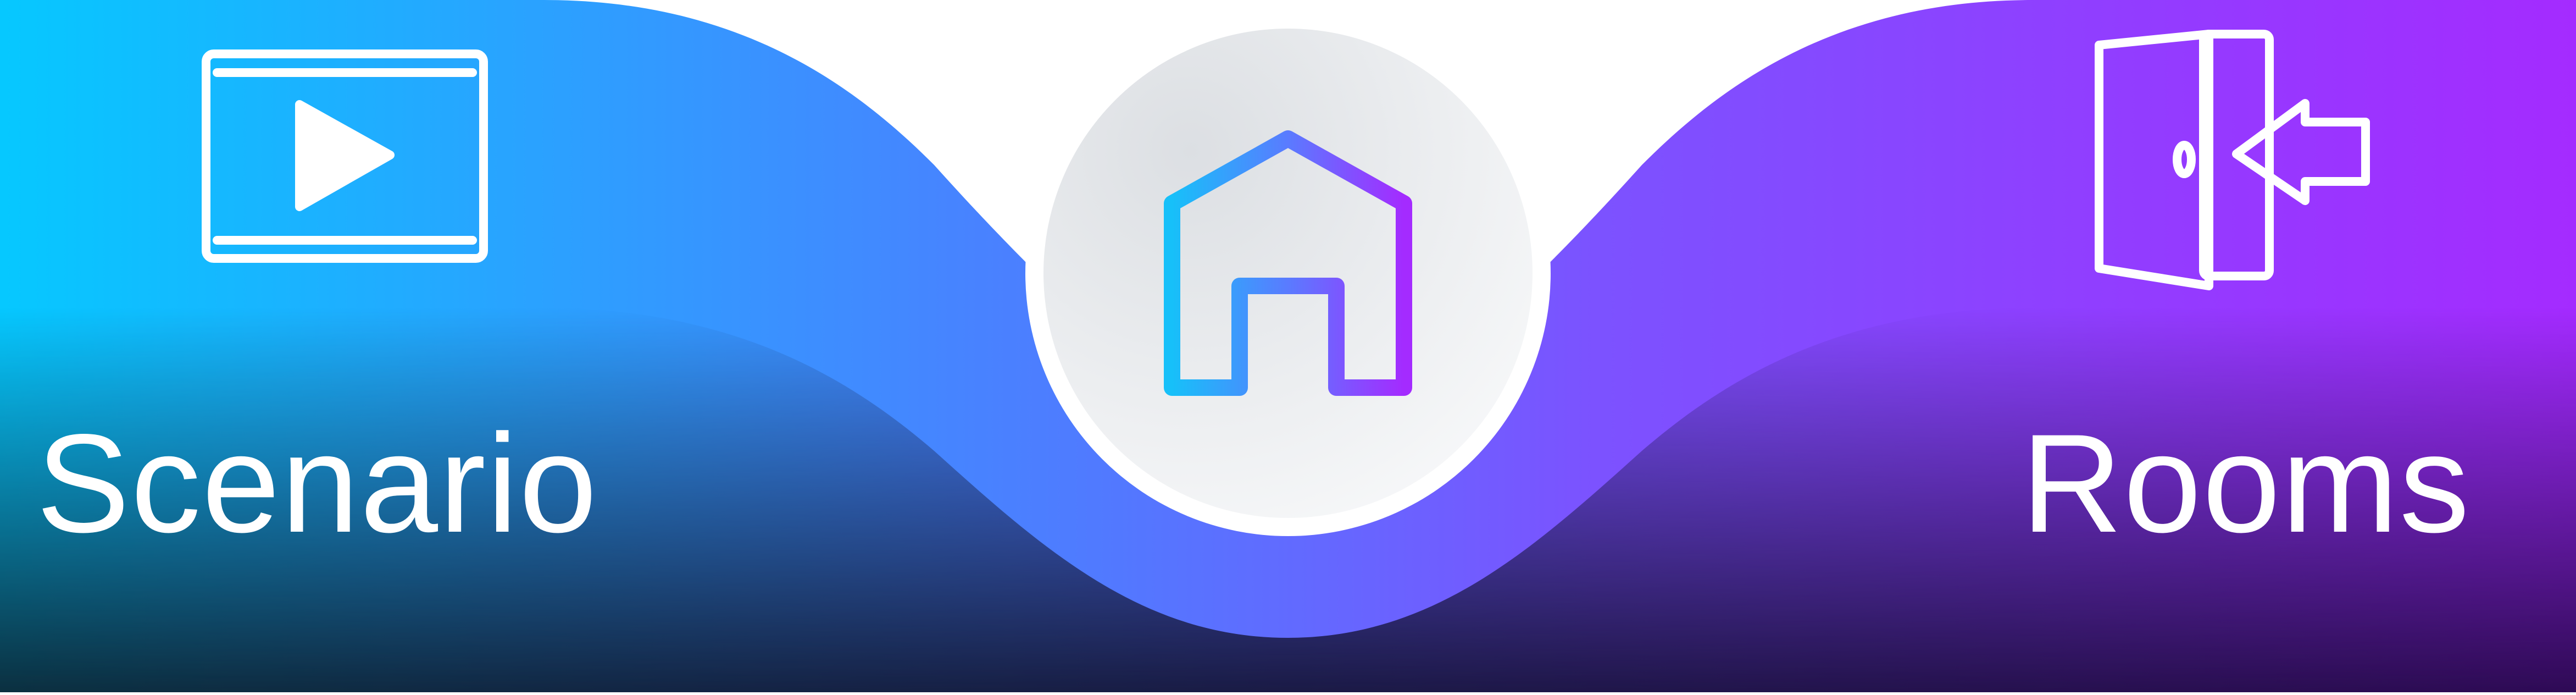  What do you see at coordinates (317, 484) in the screenshot?
I see `scenario-label: Scenario` at bounding box center [317, 484].